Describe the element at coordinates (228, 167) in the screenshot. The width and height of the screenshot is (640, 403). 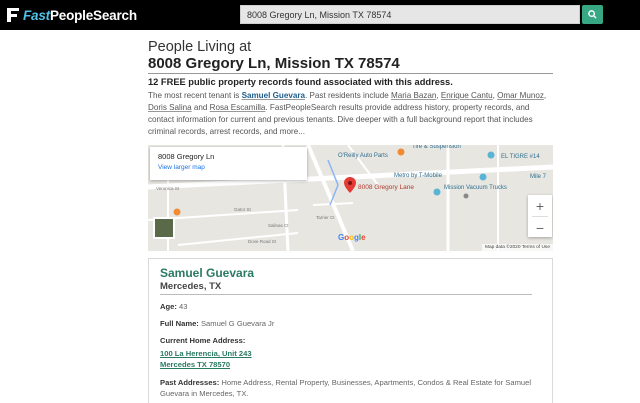
I see `view-larger-map-link: View larger map` at that location.